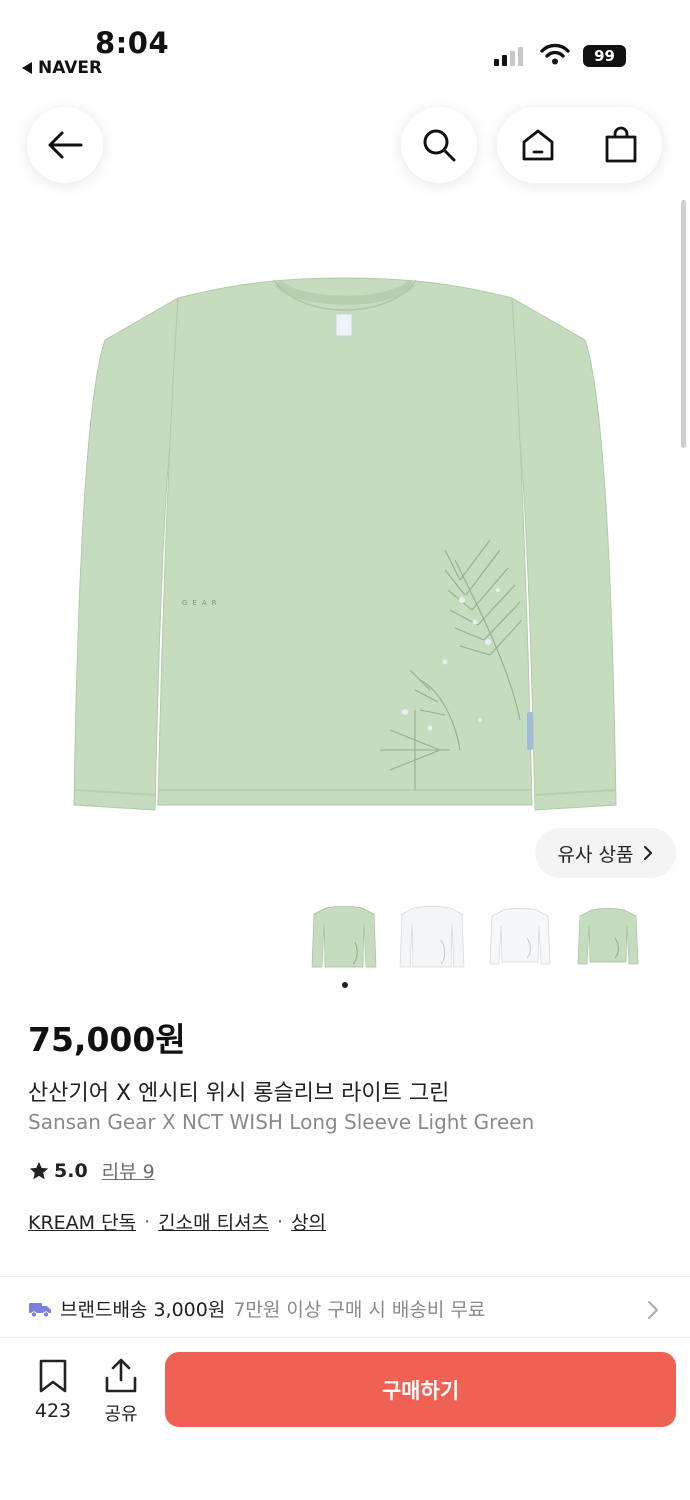 This screenshot has height=1500, width=690. What do you see at coordinates (520, 937) in the screenshot?
I see `thumbnail-white-cropped` at bounding box center [520, 937].